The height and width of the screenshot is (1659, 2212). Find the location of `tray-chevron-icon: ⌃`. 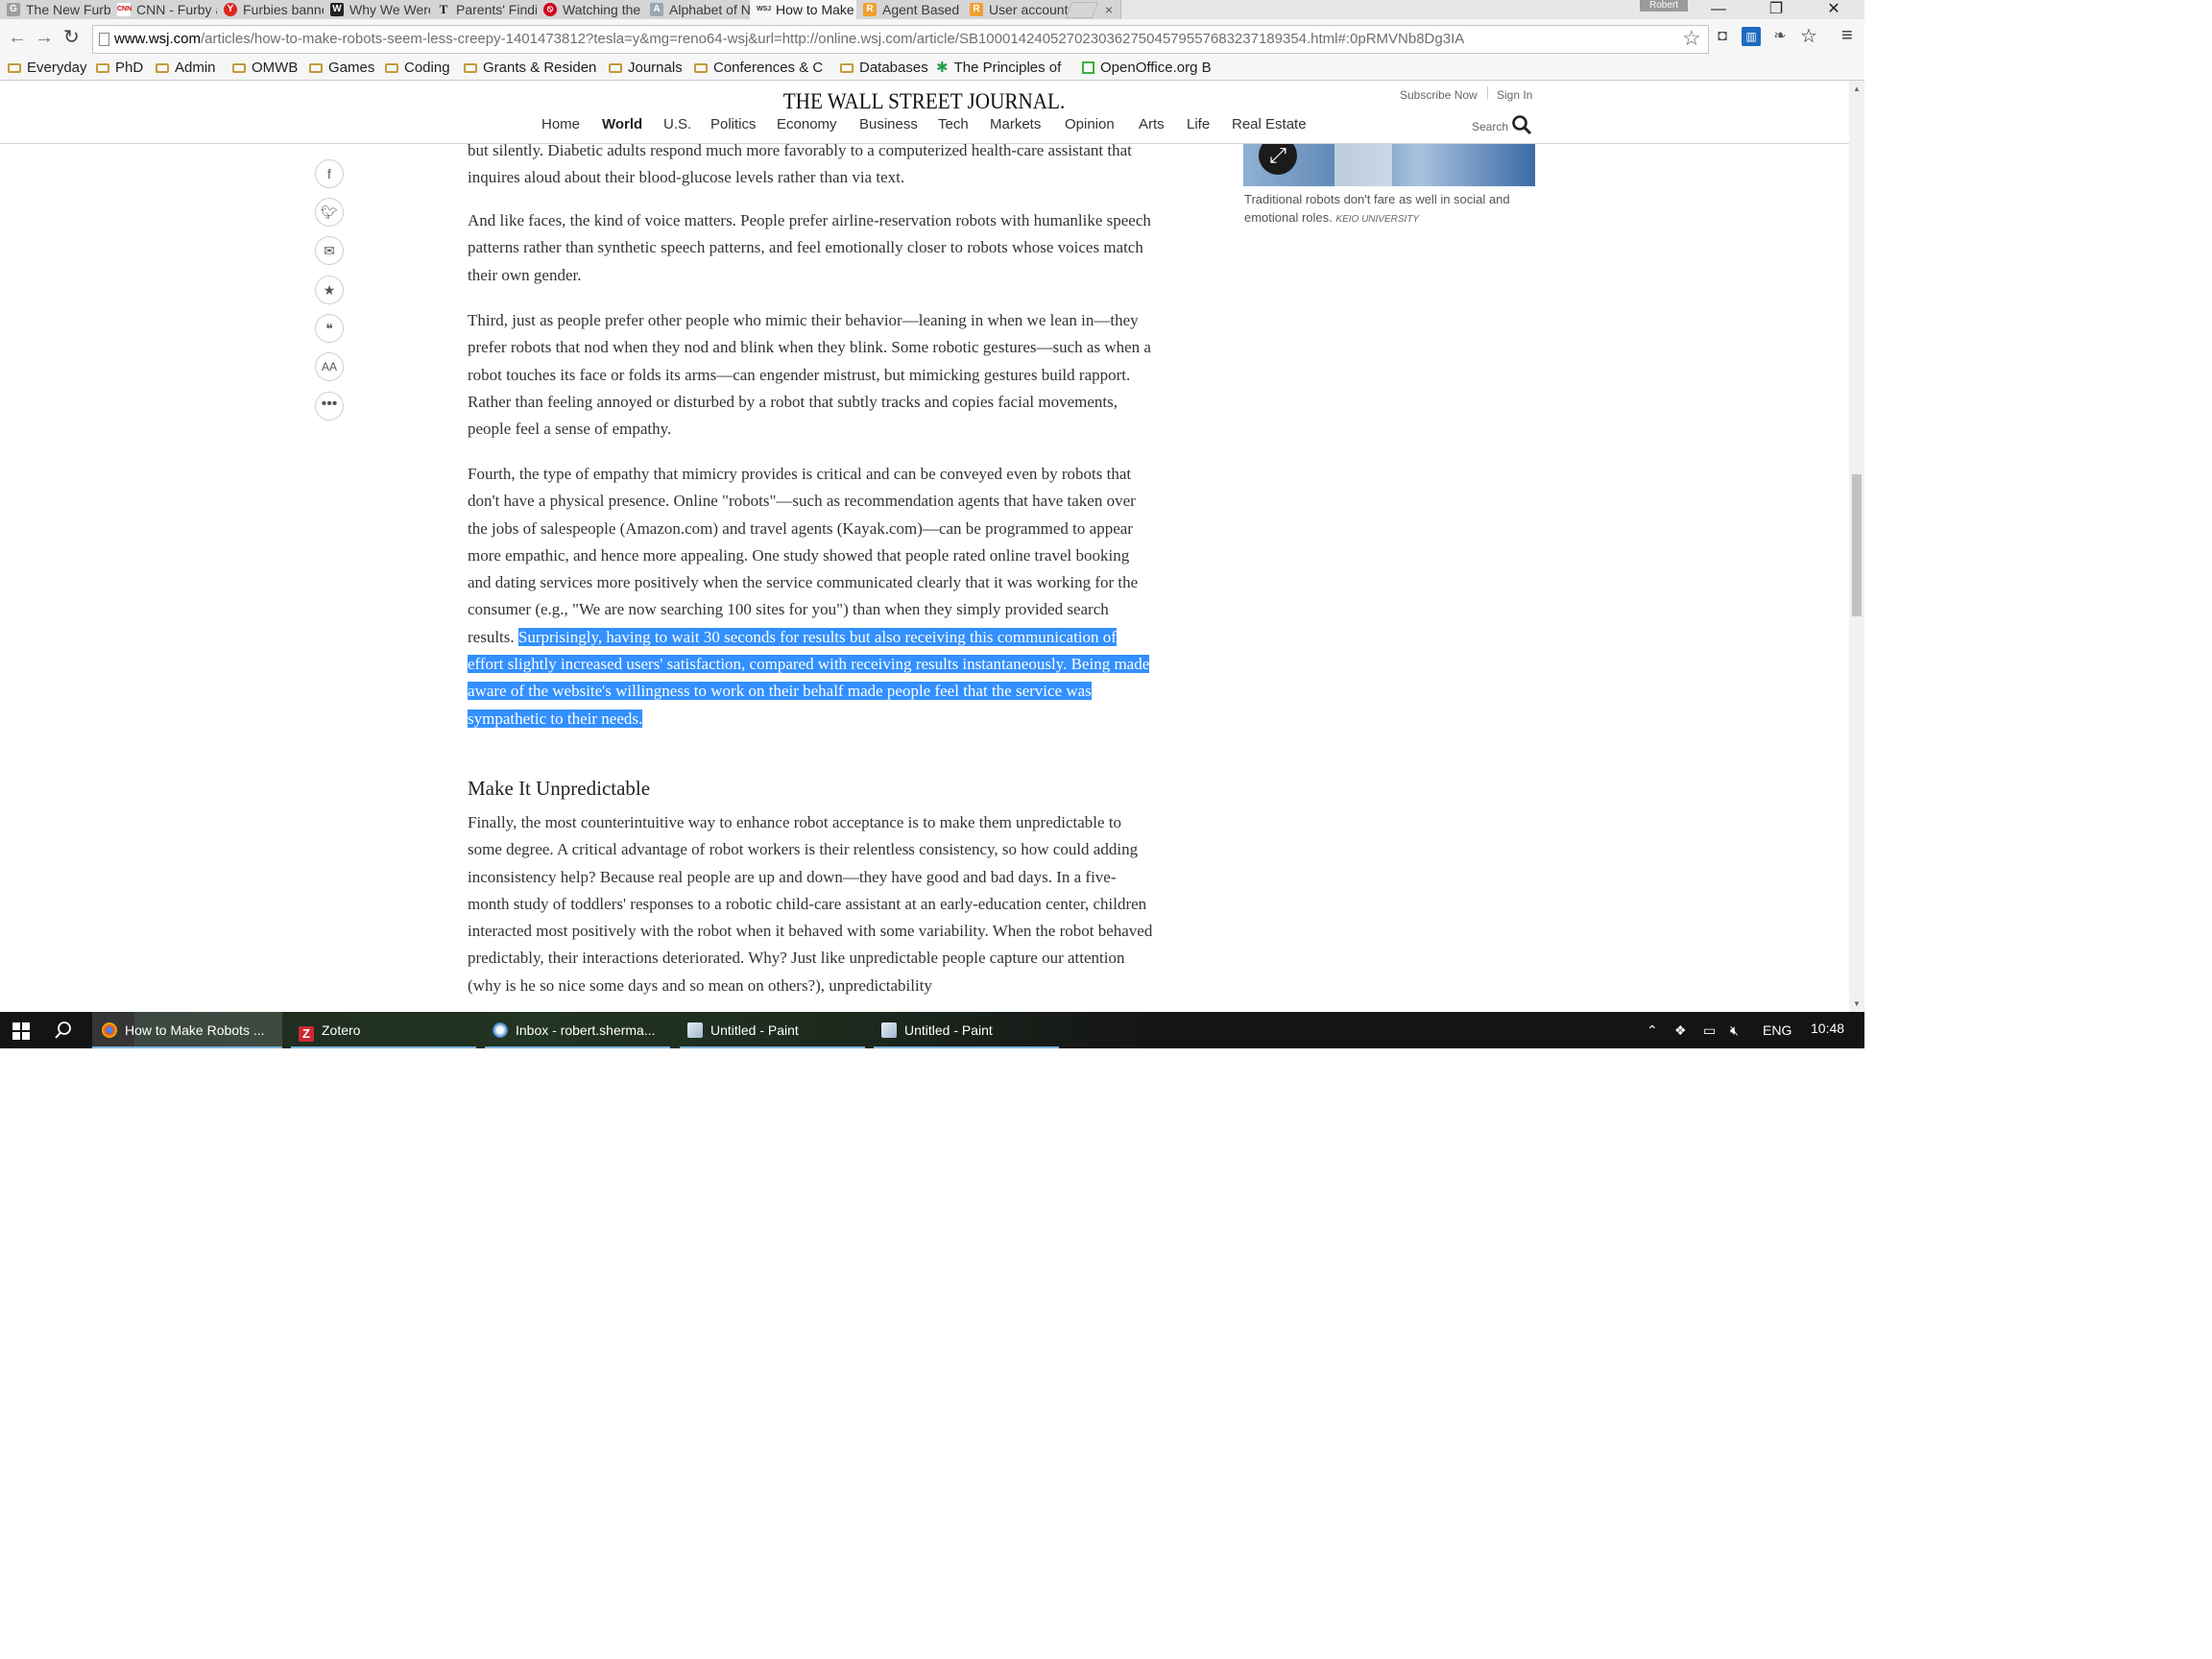

tray-chevron-icon: ⌃ is located at coordinates (1652, 1030).